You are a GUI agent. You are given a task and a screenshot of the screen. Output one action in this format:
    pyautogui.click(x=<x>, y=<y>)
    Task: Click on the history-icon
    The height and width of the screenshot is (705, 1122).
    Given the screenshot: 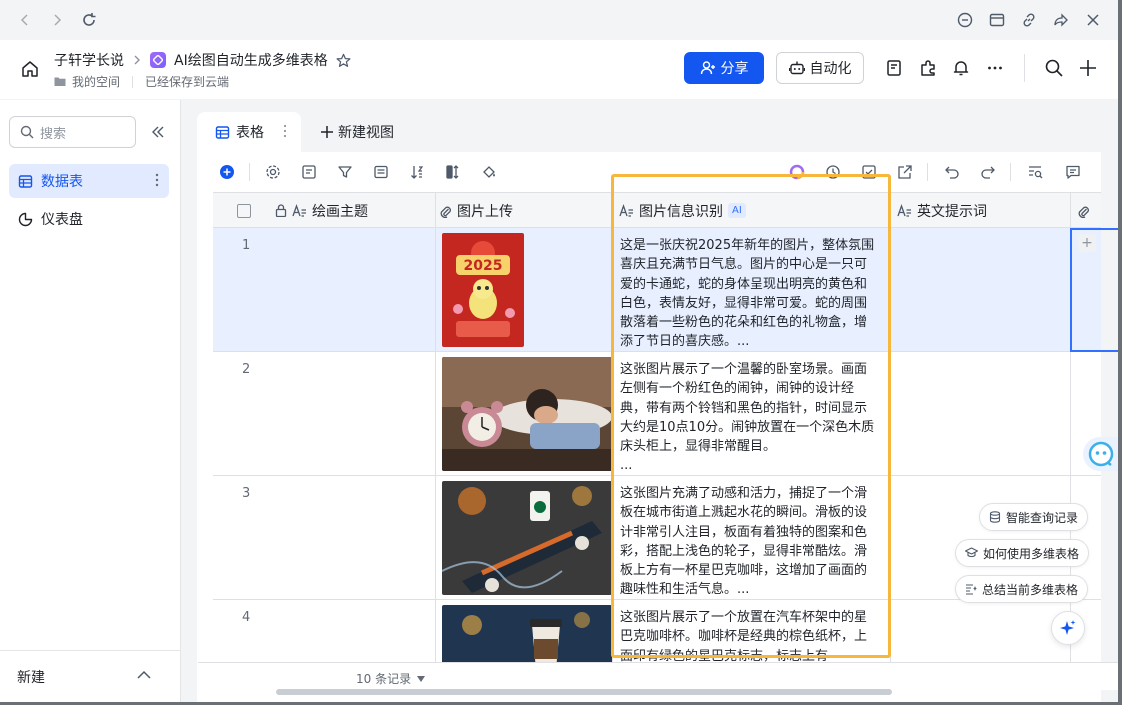 What is the action you would take?
    pyautogui.click(x=833, y=172)
    